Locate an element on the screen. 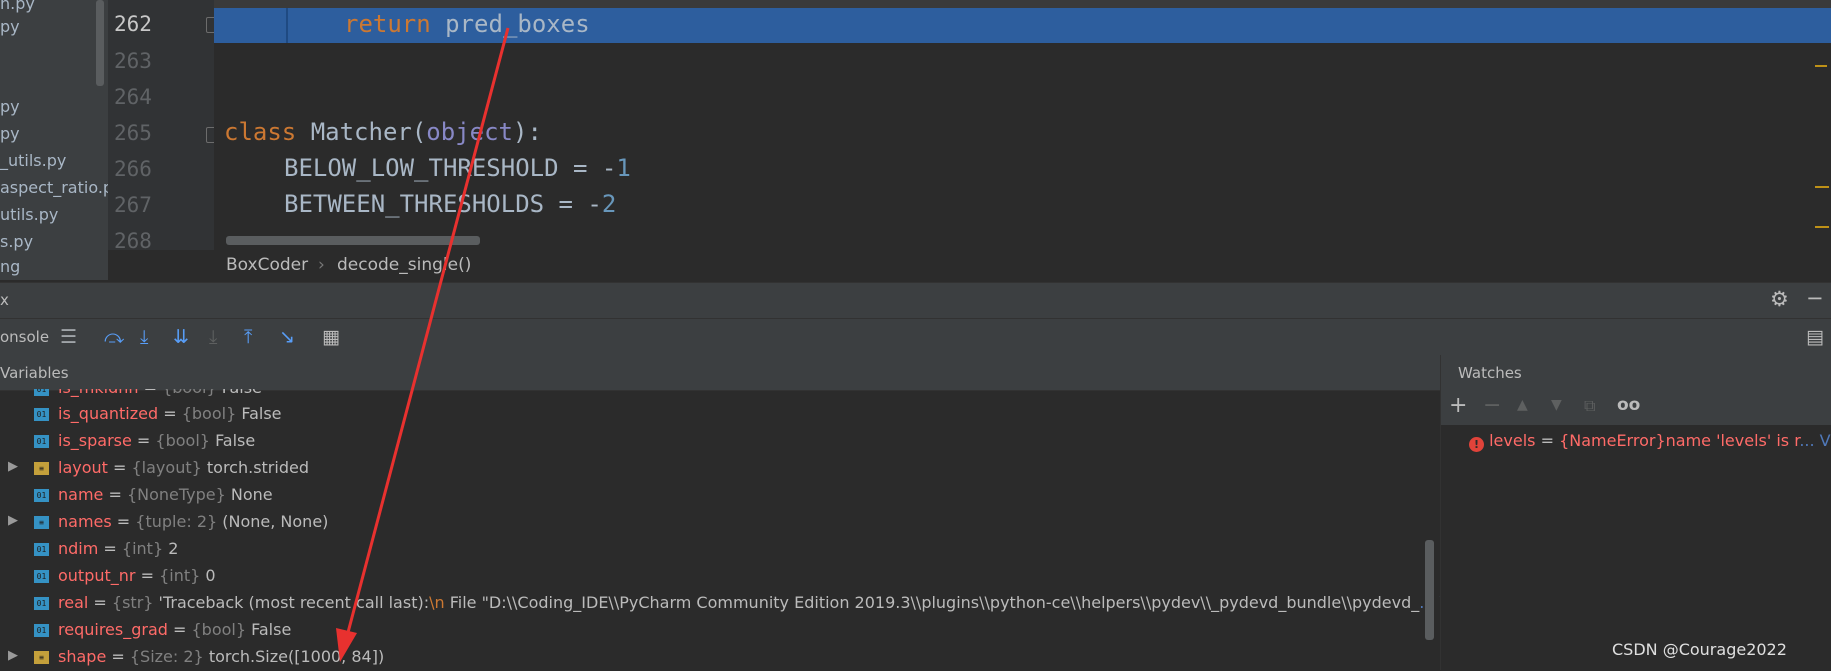  variable-name: names is located at coordinates (85, 521).